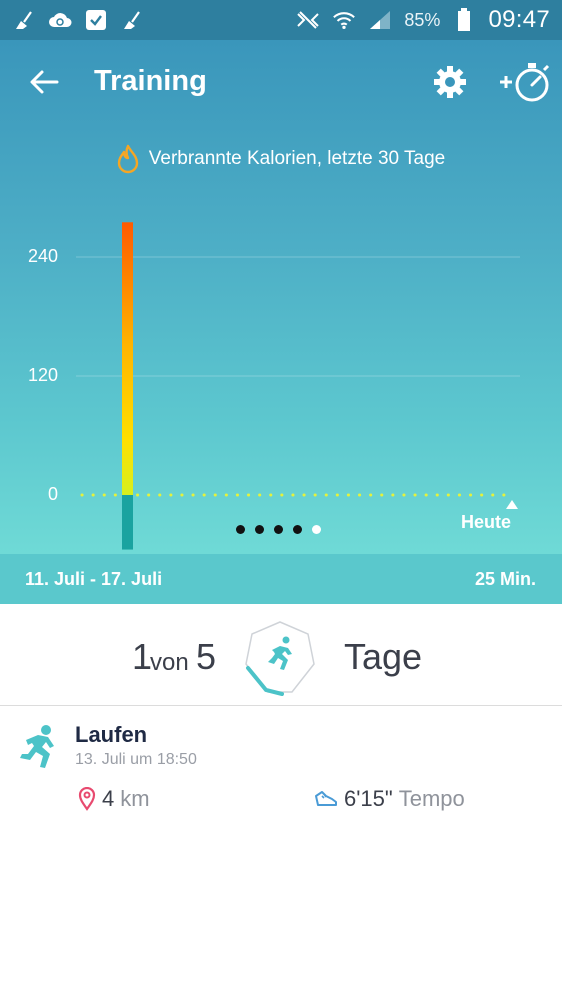  Describe the element at coordinates (281, 20) in the screenshot. I see `status-bar: 85% 09:47` at that location.